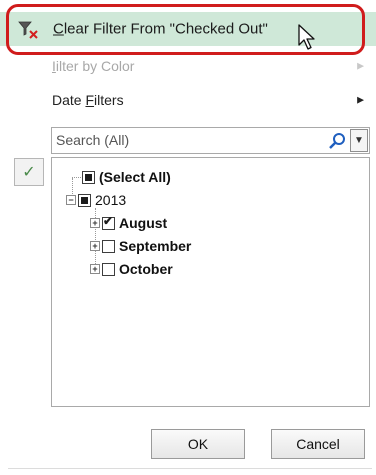 This screenshot has height=475, width=376. What do you see at coordinates (198, 444) in the screenshot?
I see `ok-button: OK` at bounding box center [198, 444].